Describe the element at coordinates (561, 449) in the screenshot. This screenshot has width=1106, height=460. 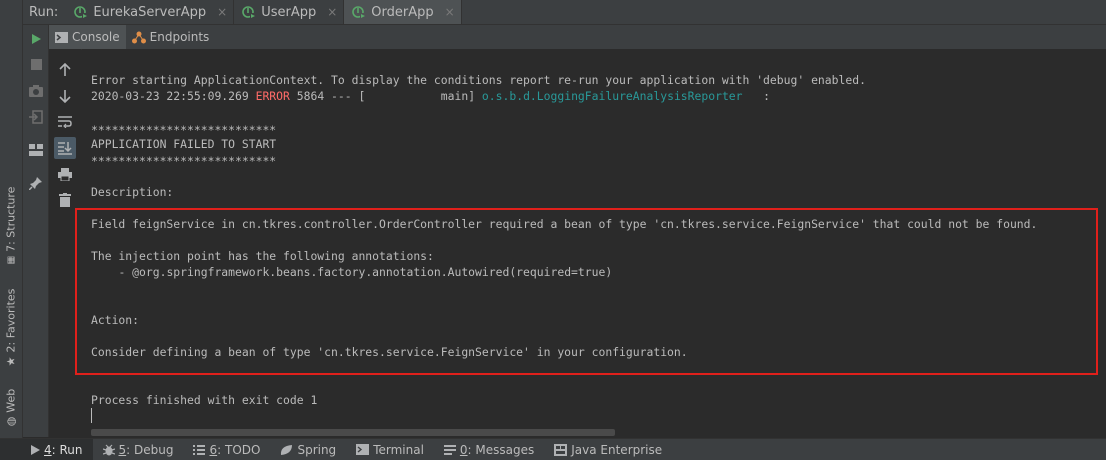
I see `java-enterprise-icon` at that location.